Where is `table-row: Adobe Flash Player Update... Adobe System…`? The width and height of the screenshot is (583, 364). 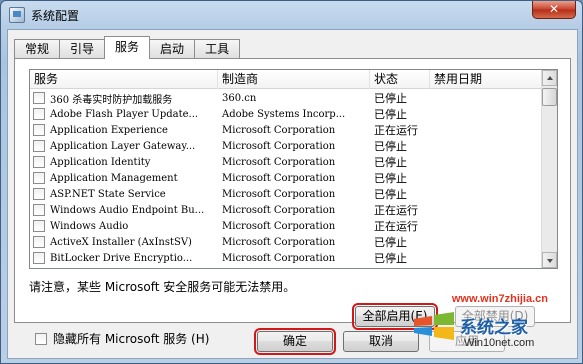 table-row: Adobe Flash Player Update... Adobe System… is located at coordinates (286, 114).